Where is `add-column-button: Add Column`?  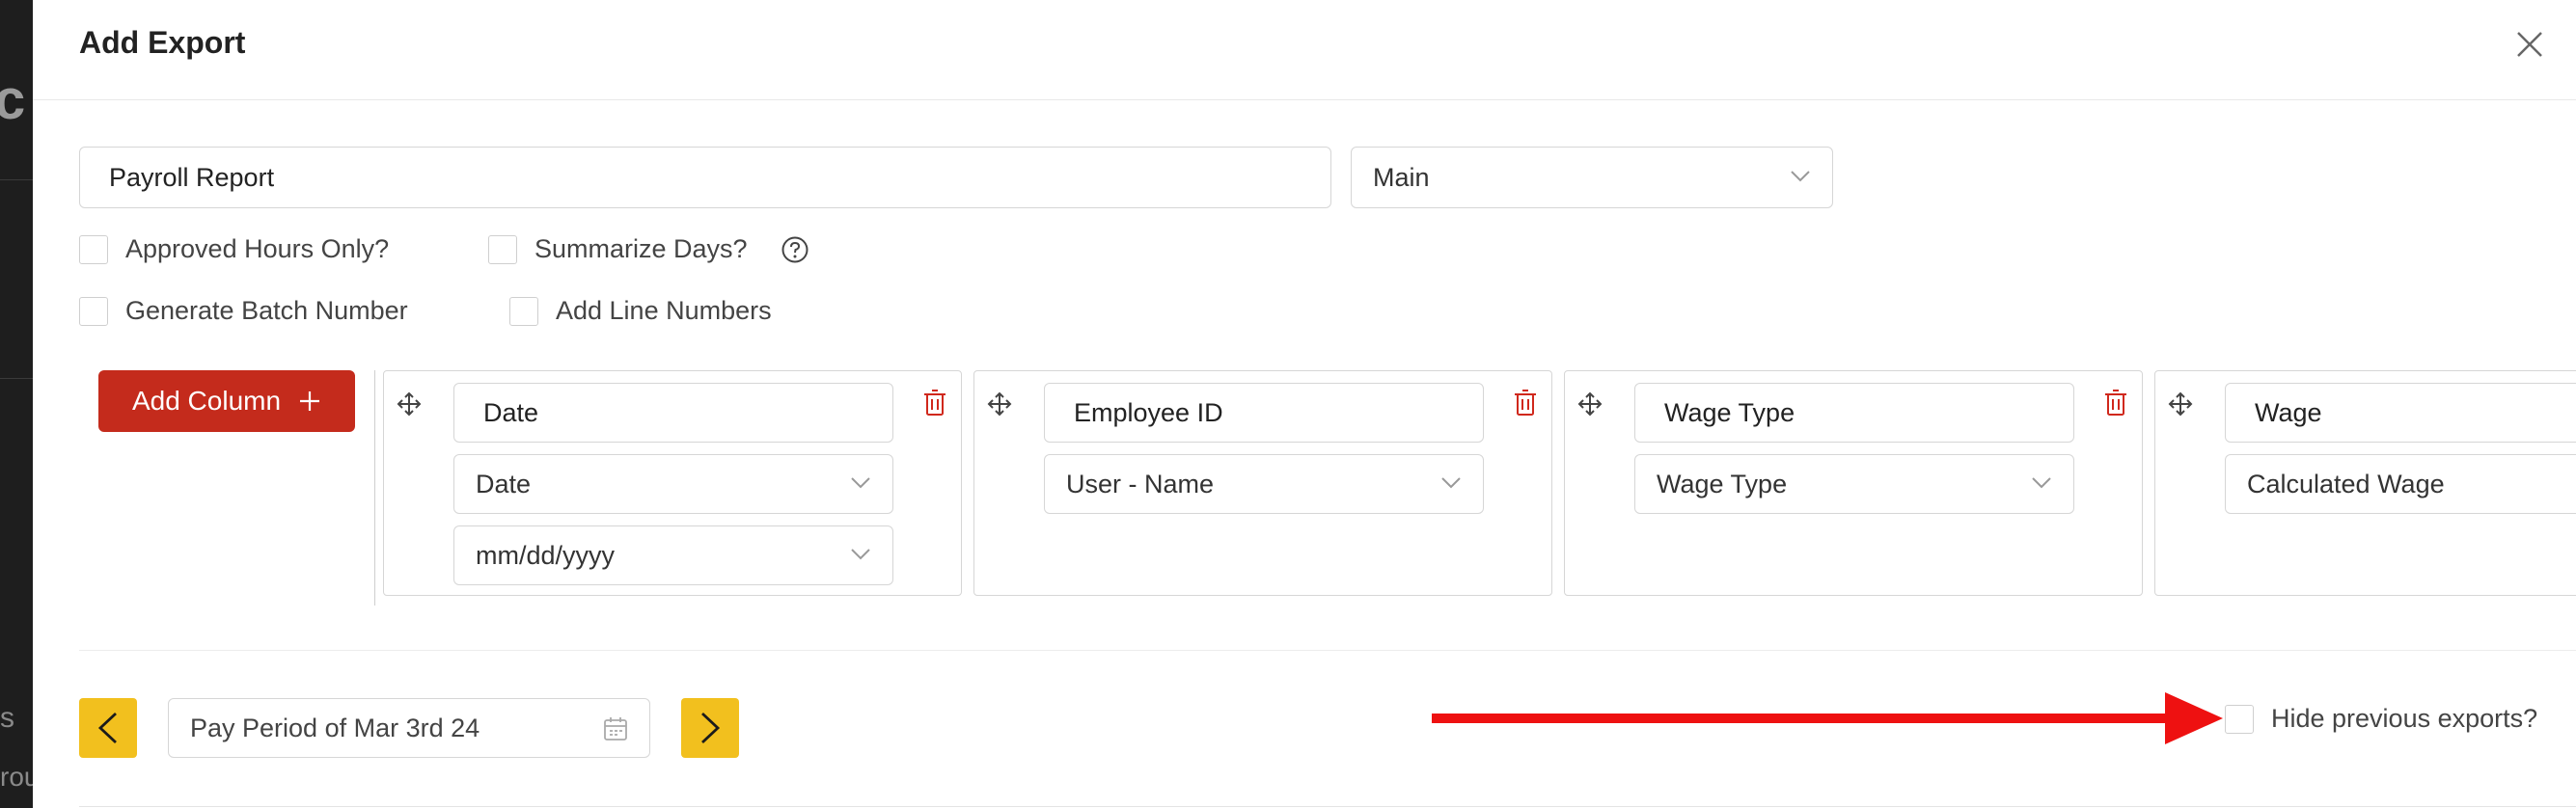 add-column-button: Add Column is located at coordinates (227, 401).